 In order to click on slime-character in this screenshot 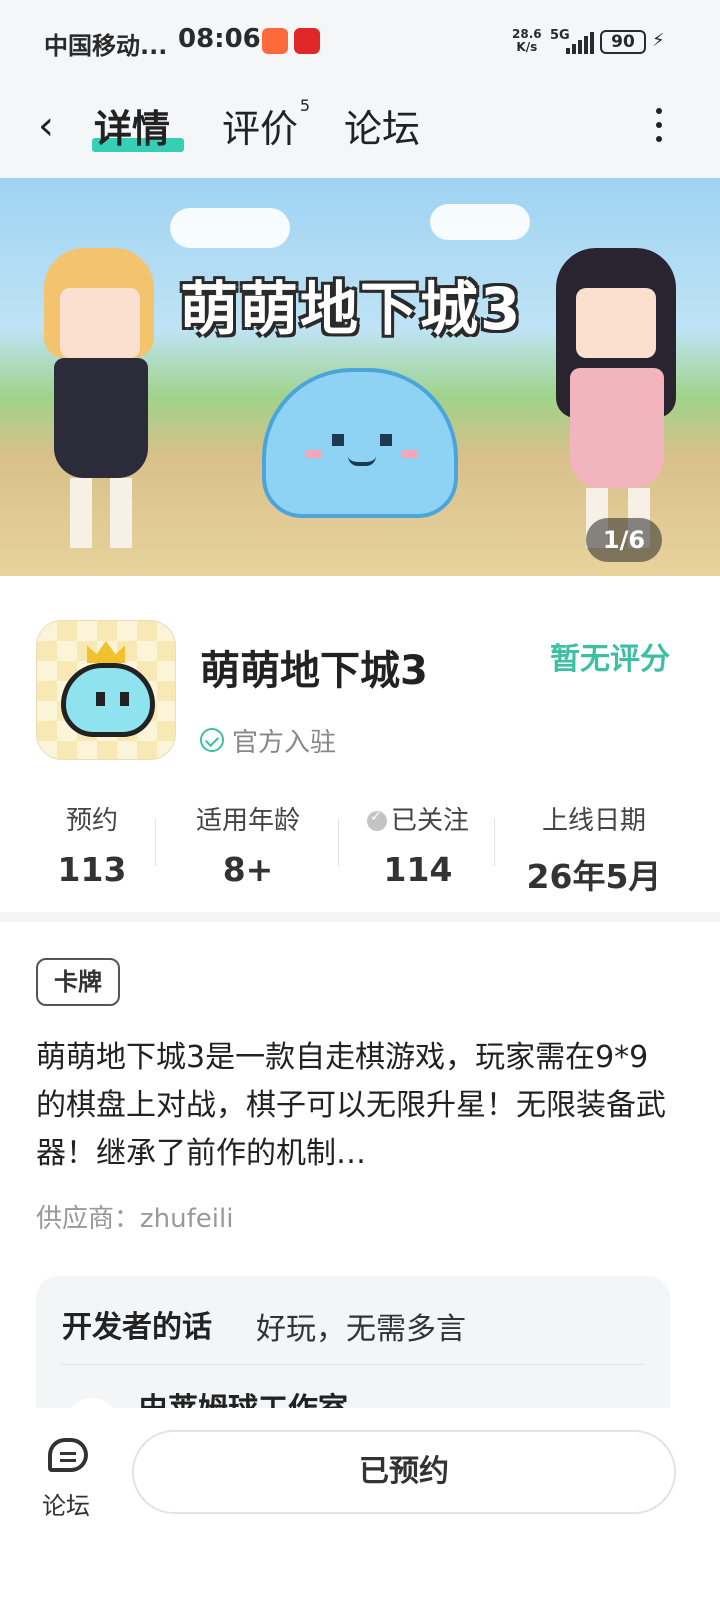, I will do `click(360, 443)`.